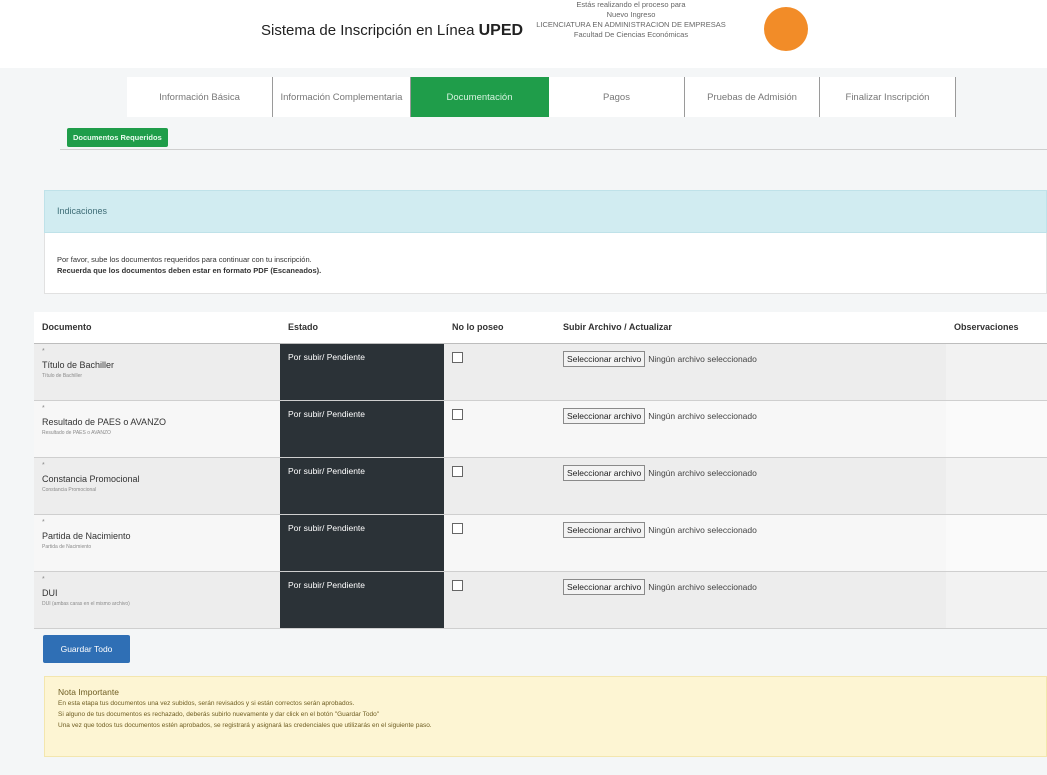 This screenshot has width=1047, height=775. Describe the element at coordinates (631, 14) in the screenshot. I see `enrollment-info-line: Nuevo Ingreso` at that location.